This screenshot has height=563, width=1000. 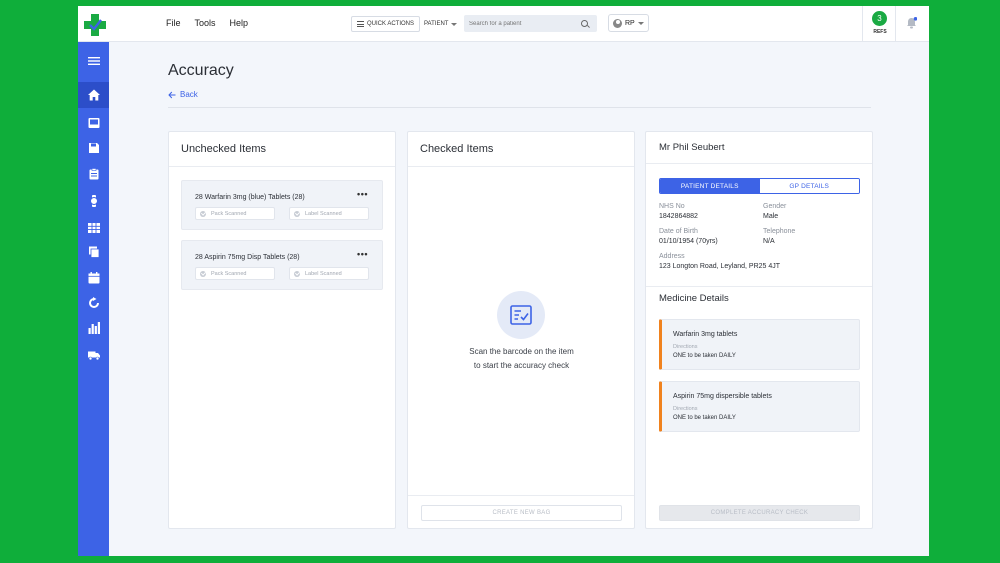 What do you see at coordinates (692, 147) in the screenshot?
I see `patient-name: Mr Phil Seubert` at bounding box center [692, 147].